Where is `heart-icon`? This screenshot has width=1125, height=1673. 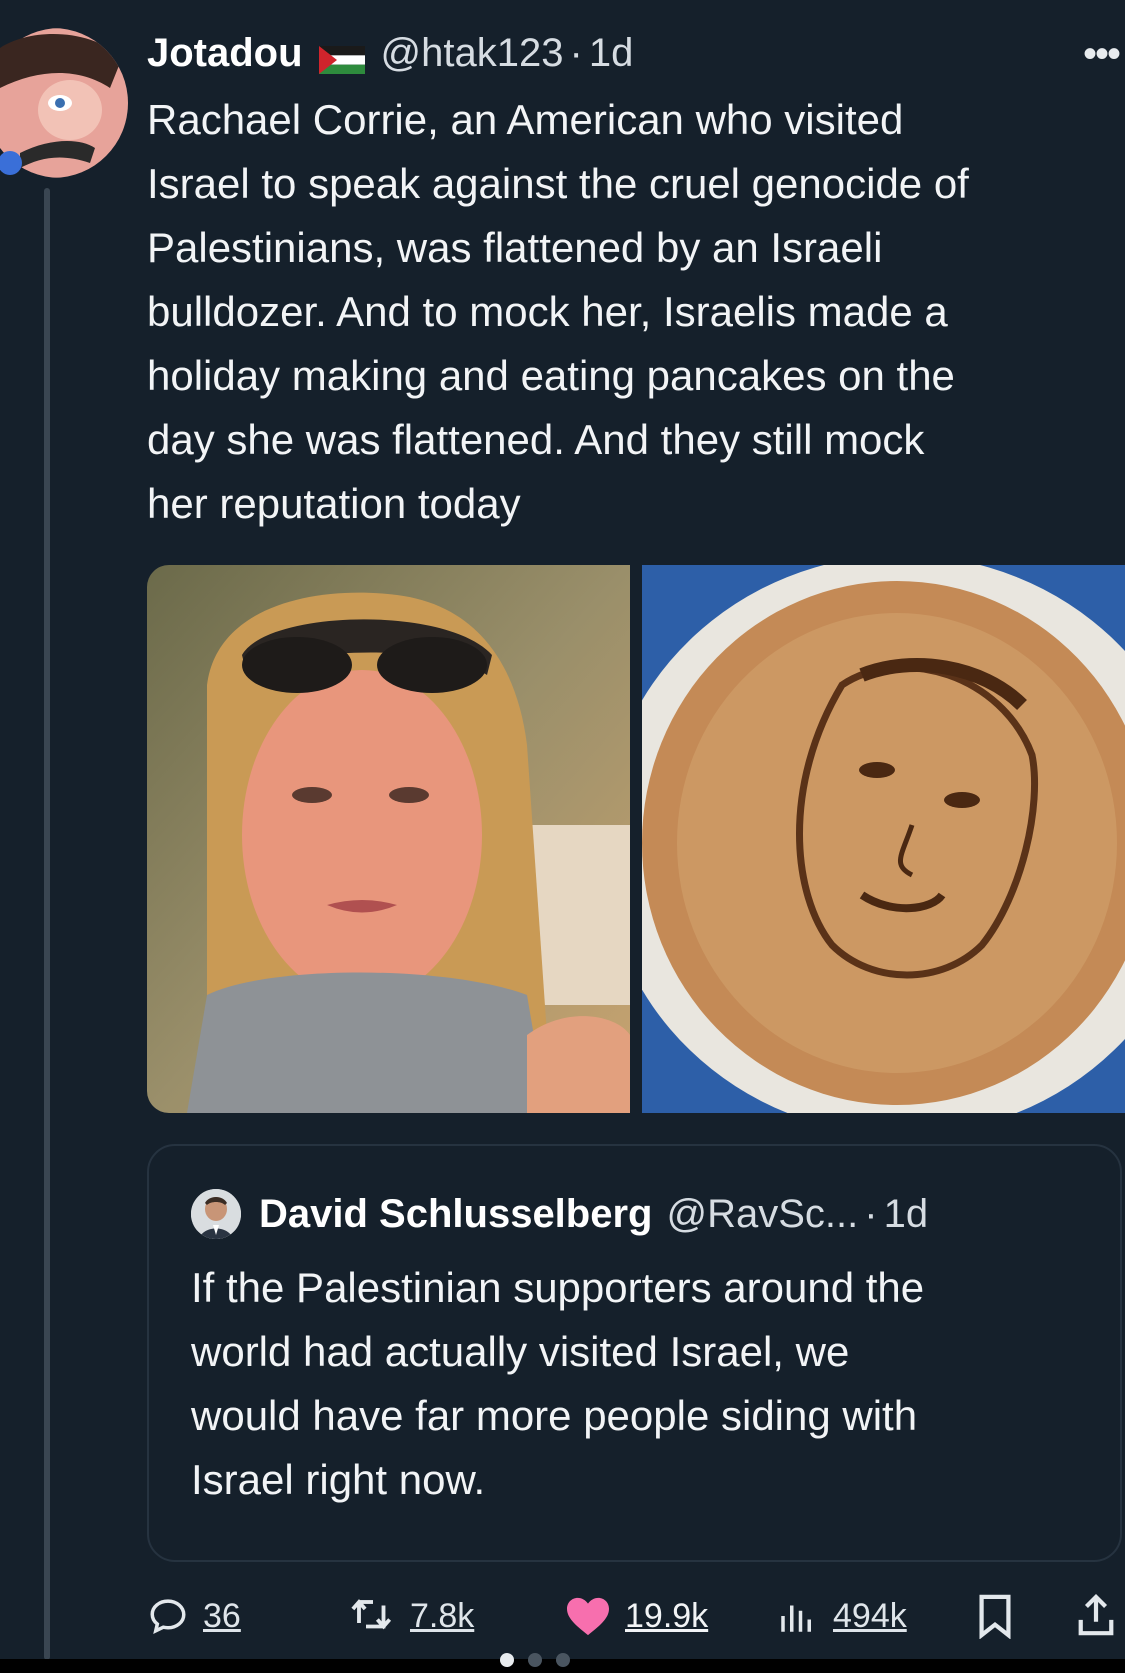
heart-icon is located at coordinates (588, 1616).